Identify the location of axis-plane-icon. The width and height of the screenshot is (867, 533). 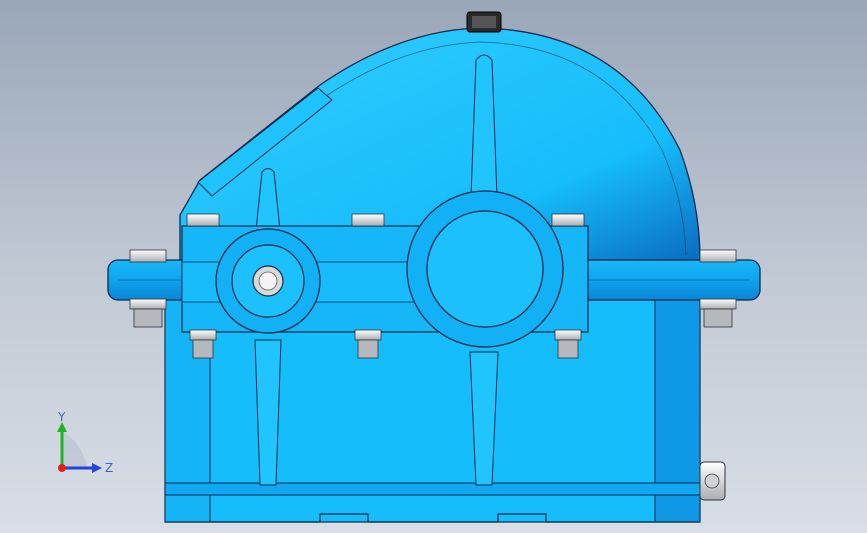
(75, 450).